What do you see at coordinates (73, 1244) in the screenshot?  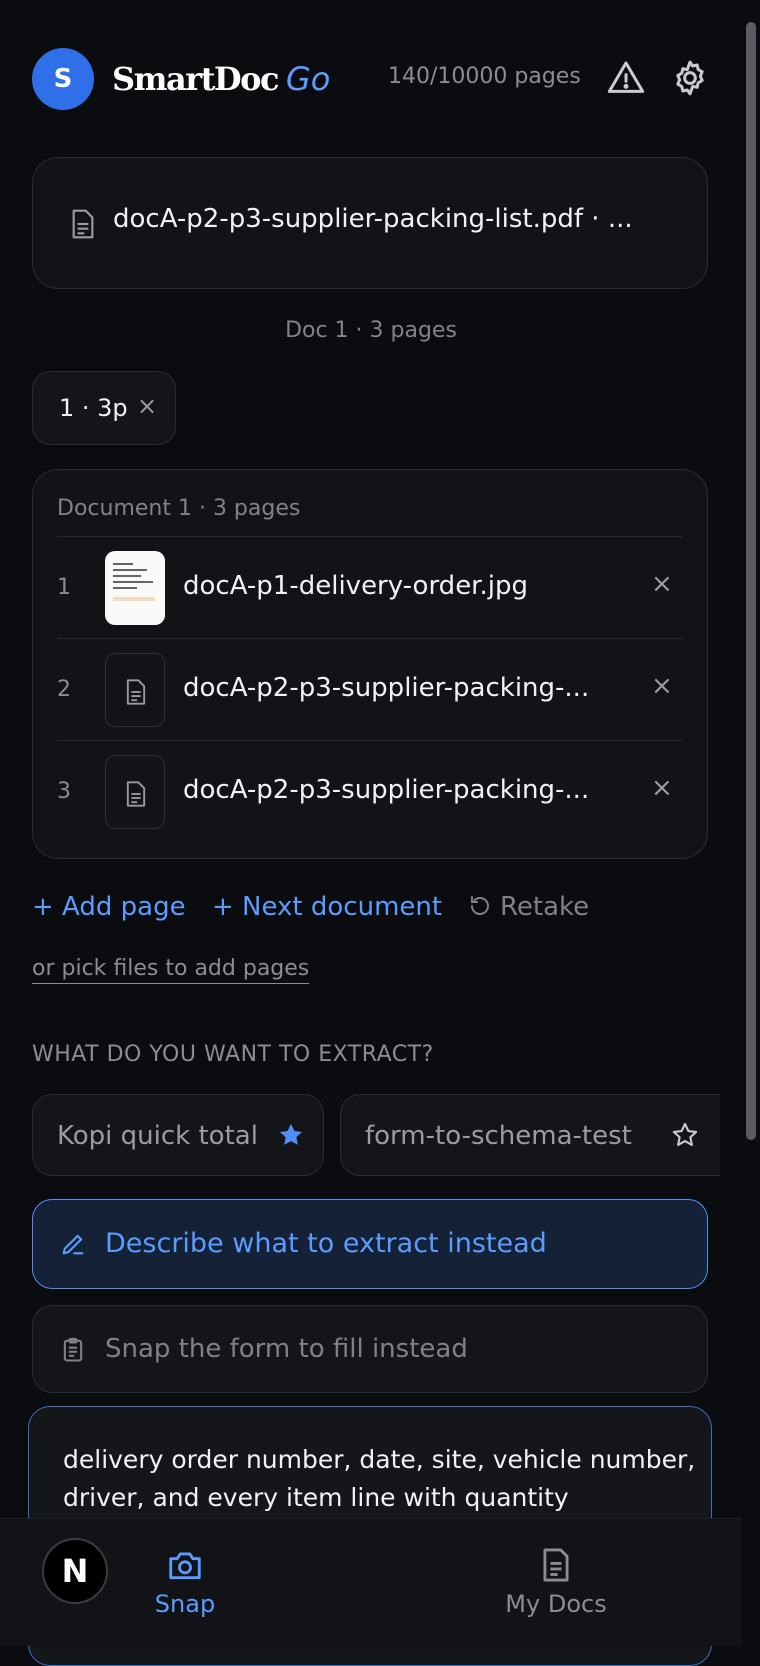 I see `pencil-icon` at bounding box center [73, 1244].